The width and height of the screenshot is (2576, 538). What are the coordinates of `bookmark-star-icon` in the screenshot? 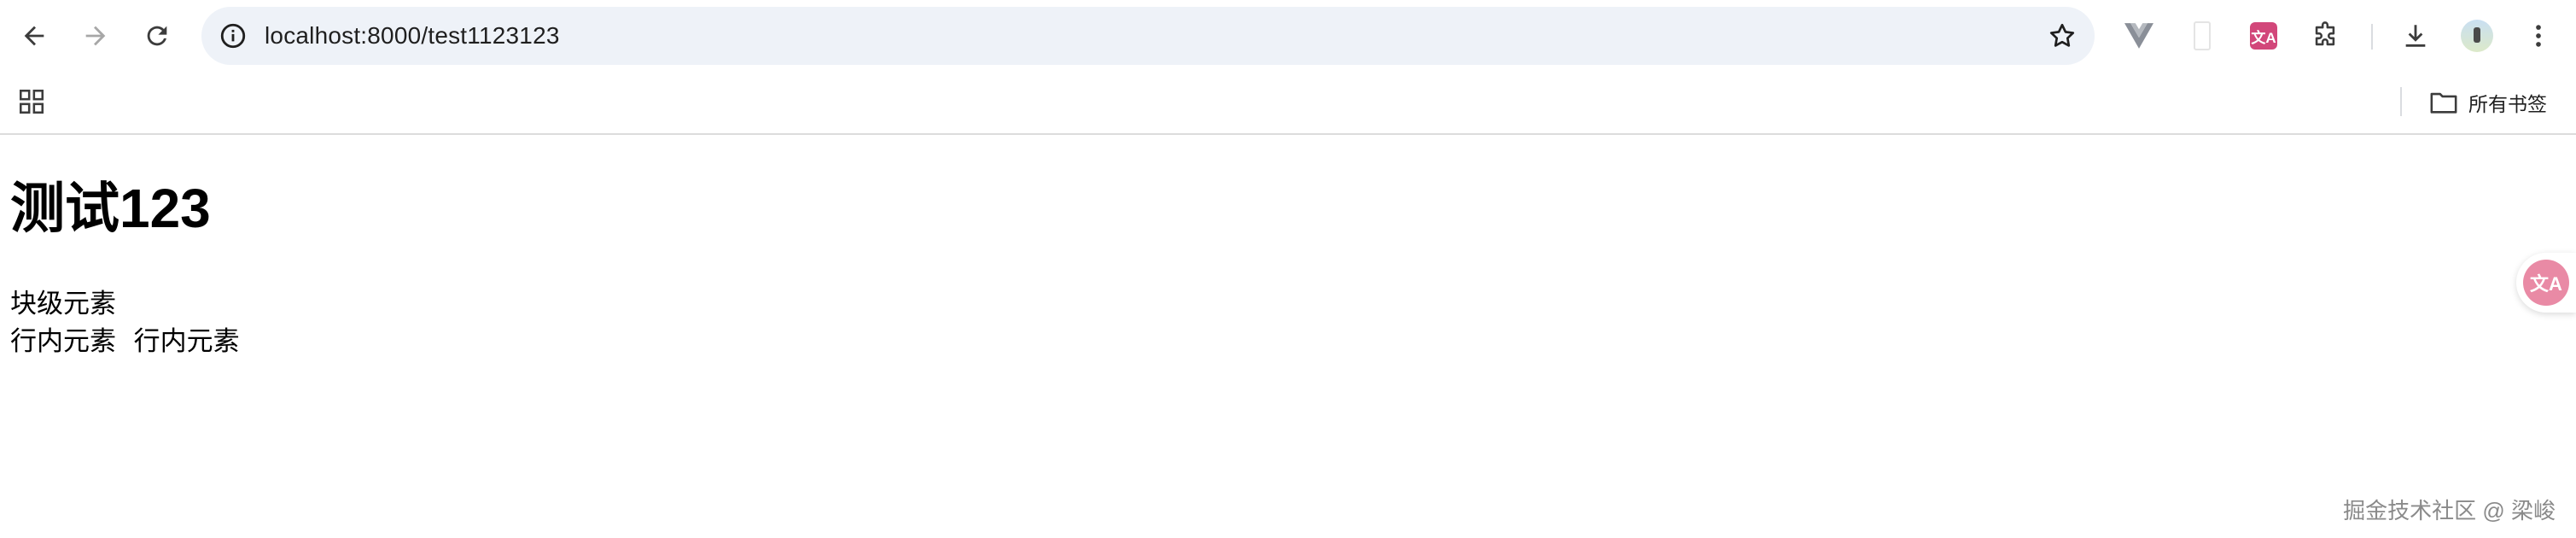 It's located at (2062, 36).